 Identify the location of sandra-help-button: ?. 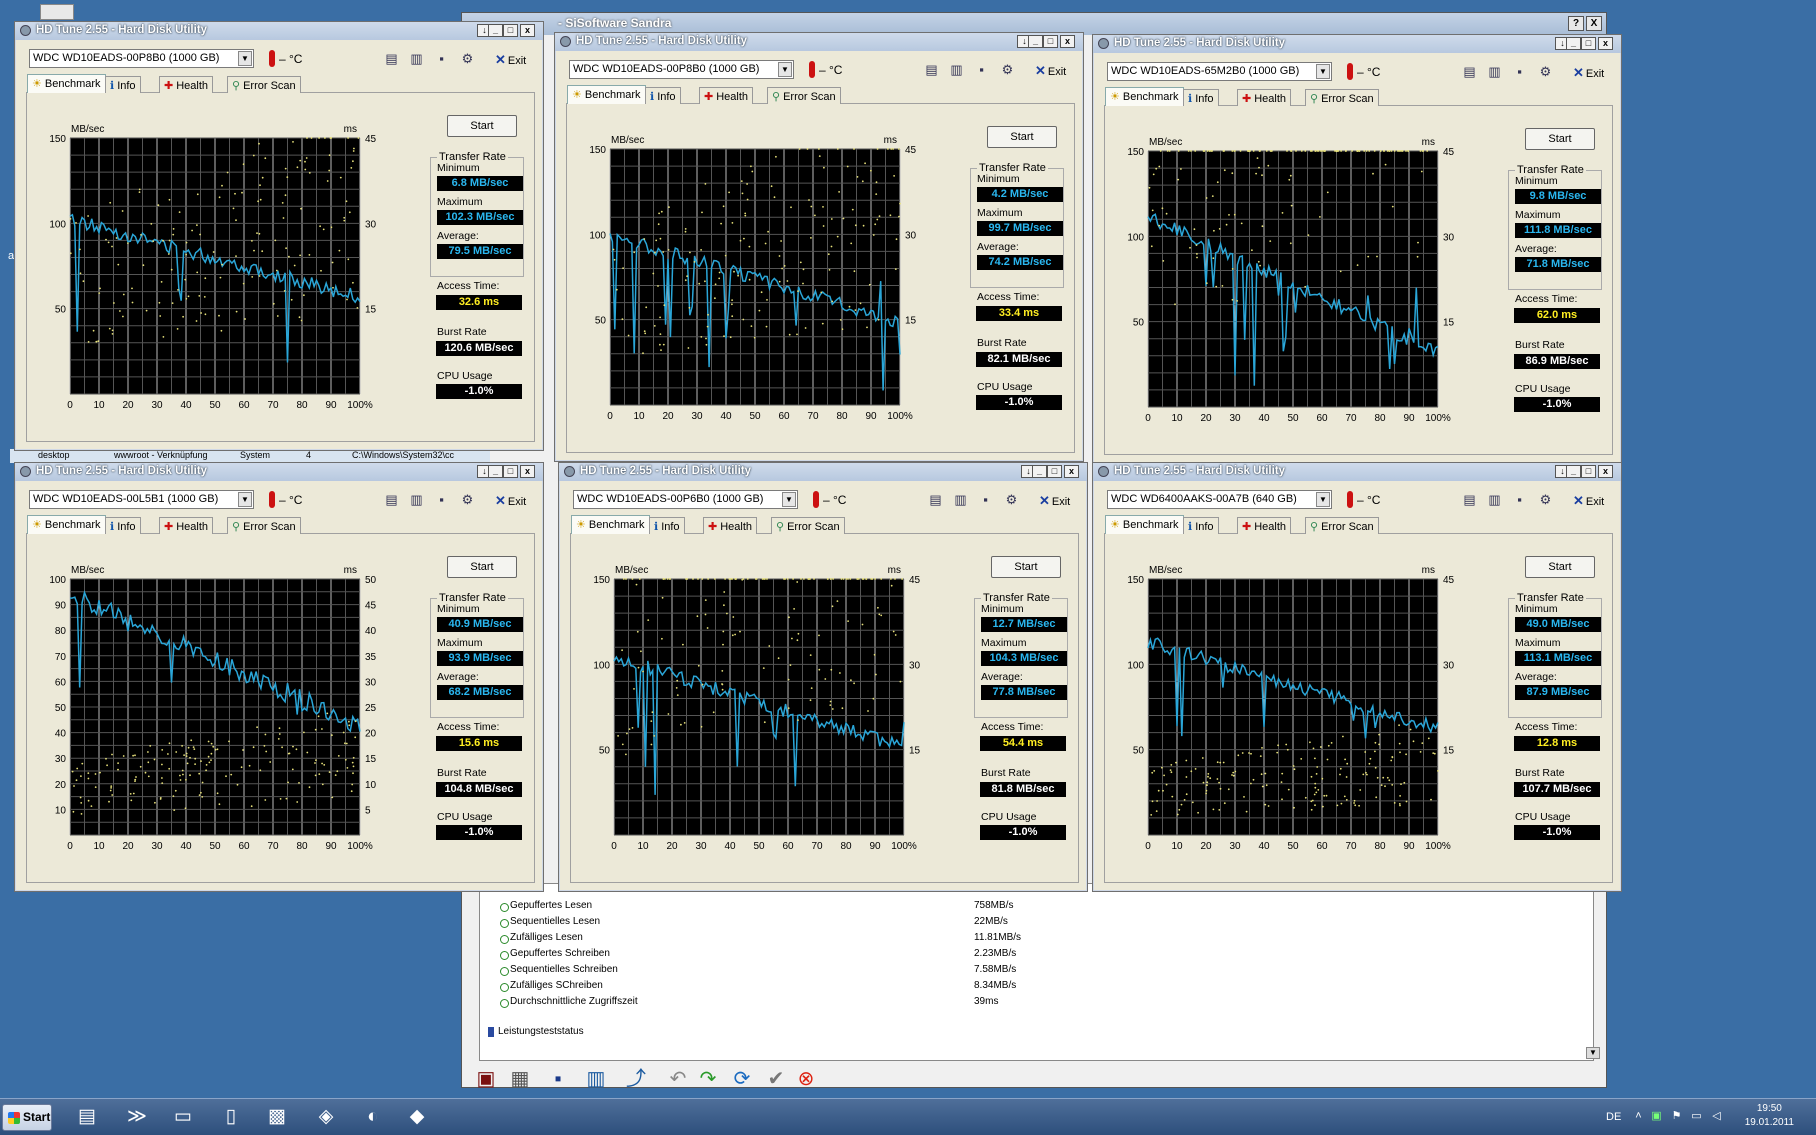
(1576, 23).